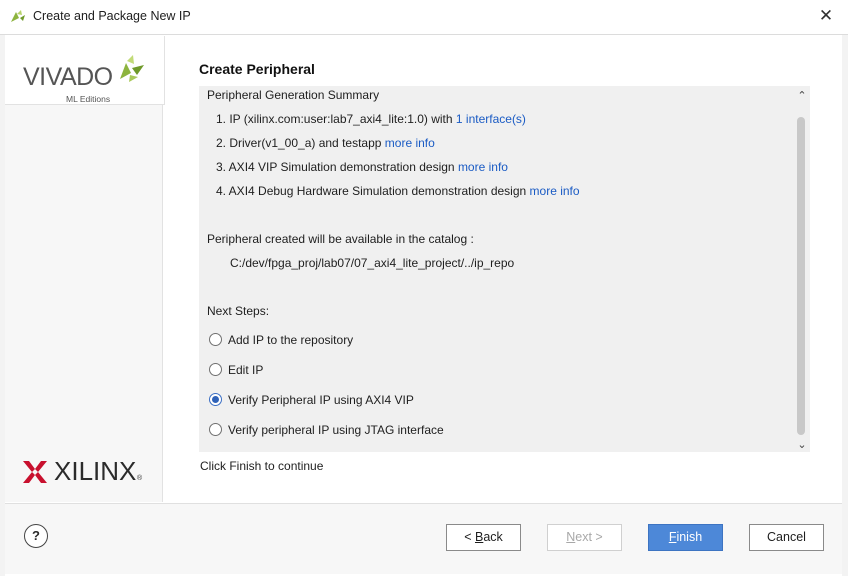  What do you see at coordinates (112, 16) in the screenshot?
I see `window-title: Create and Package New IP` at bounding box center [112, 16].